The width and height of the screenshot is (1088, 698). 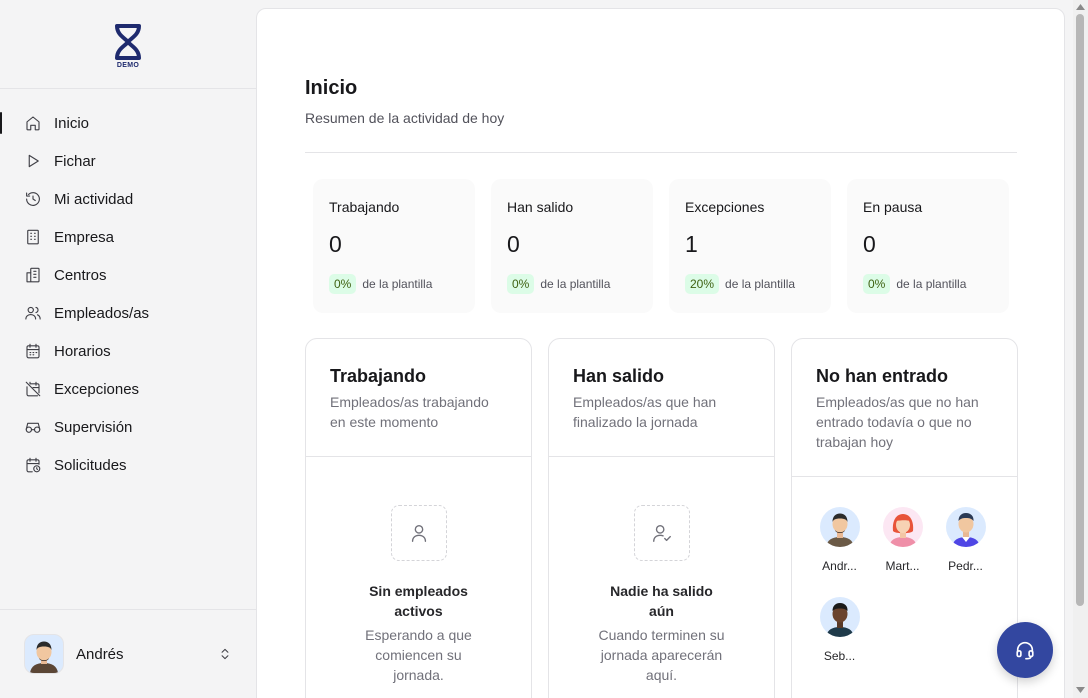 What do you see at coordinates (661, 152) in the screenshot?
I see `divider` at bounding box center [661, 152].